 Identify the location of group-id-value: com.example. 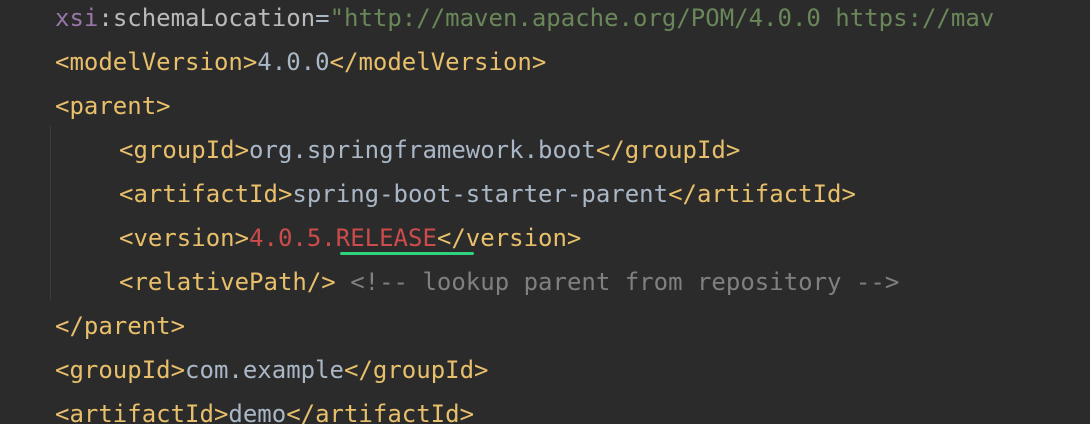
(264, 370).